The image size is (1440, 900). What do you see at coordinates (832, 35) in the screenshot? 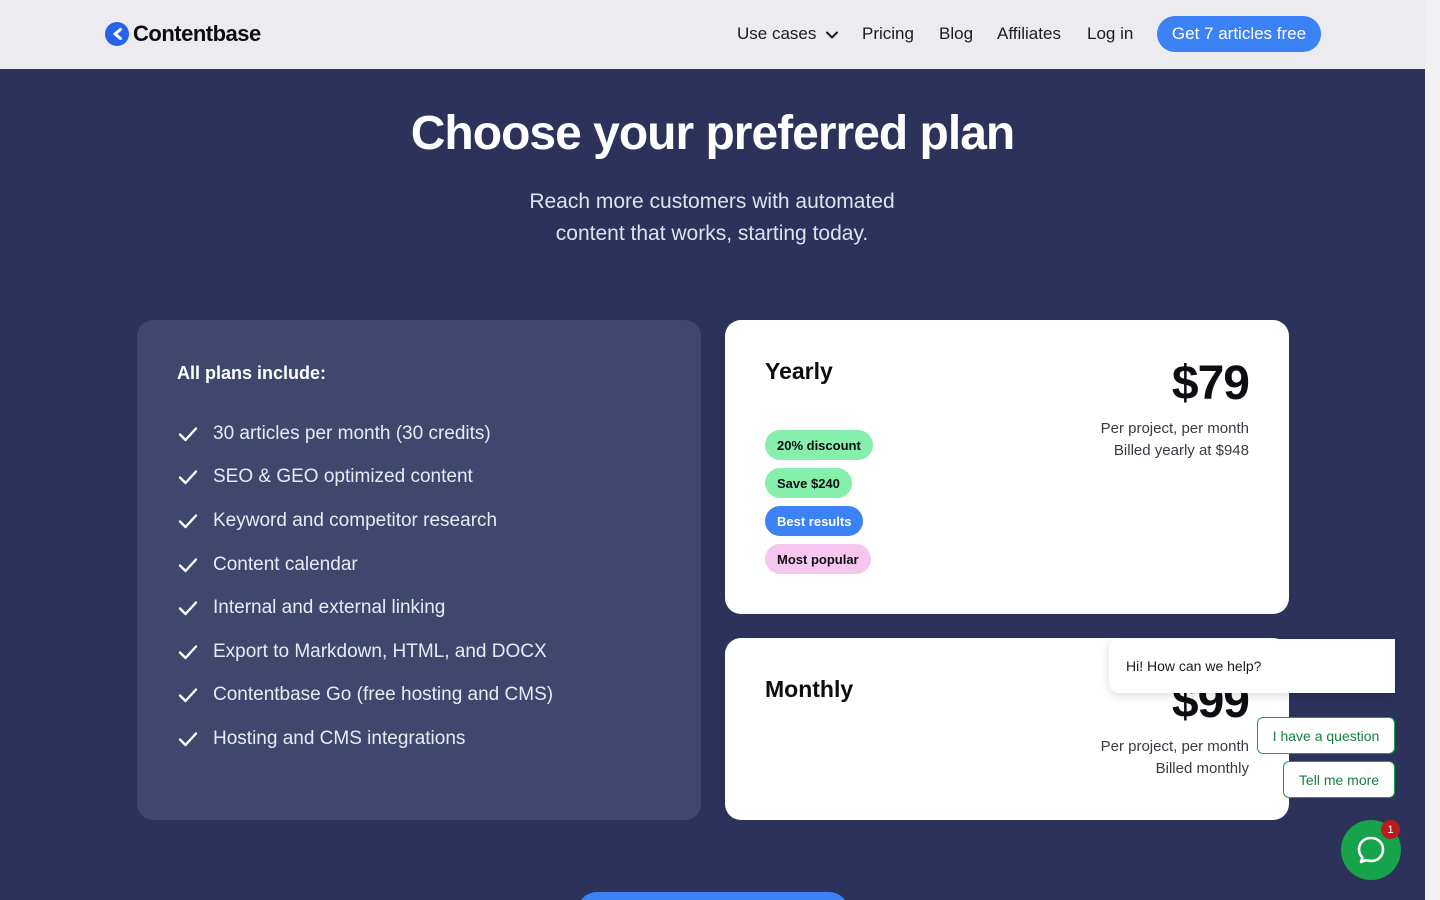
I see `chevron-down-icon` at bounding box center [832, 35].